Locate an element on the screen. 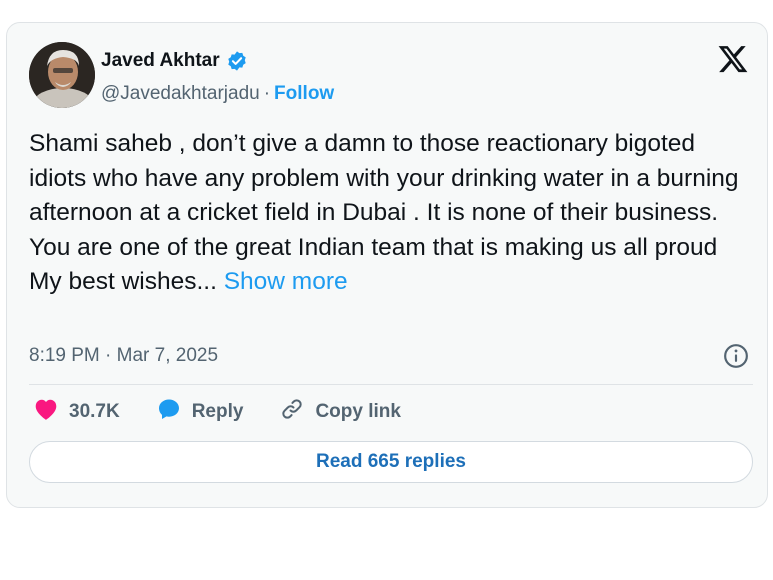 This screenshot has width=773, height=580. like-button: 30.7K is located at coordinates (76, 412).